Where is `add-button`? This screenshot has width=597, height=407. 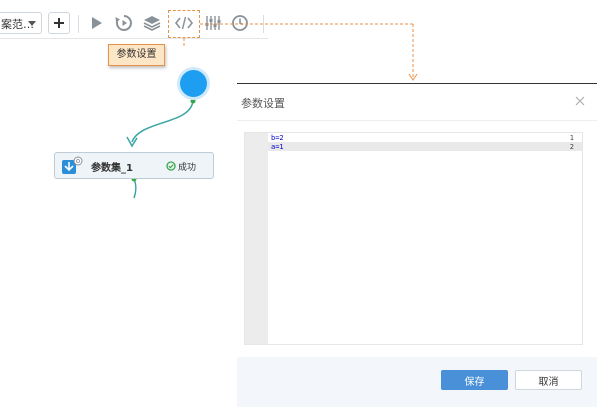 add-button is located at coordinates (59, 23).